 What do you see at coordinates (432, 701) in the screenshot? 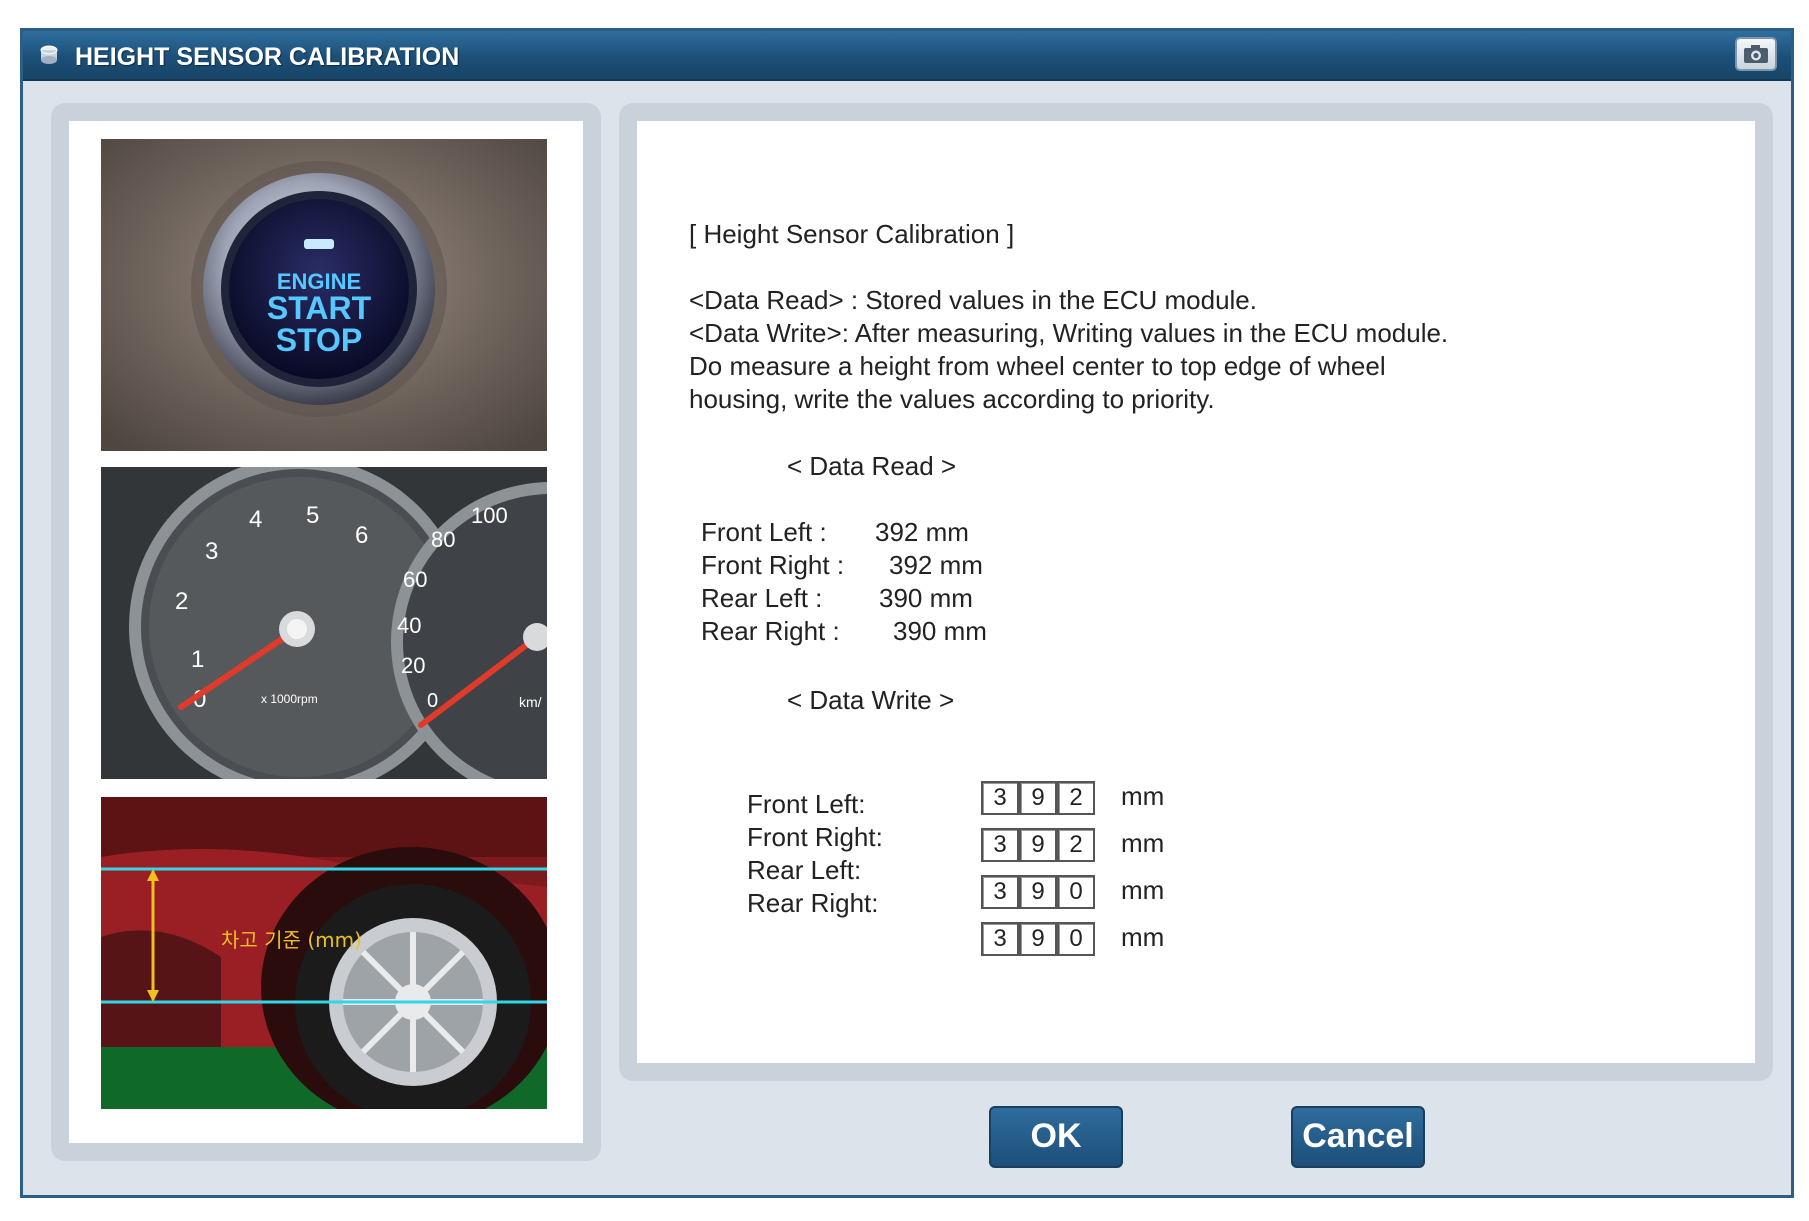
I see `speed-tick-0: 0` at bounding box center [432, 701].